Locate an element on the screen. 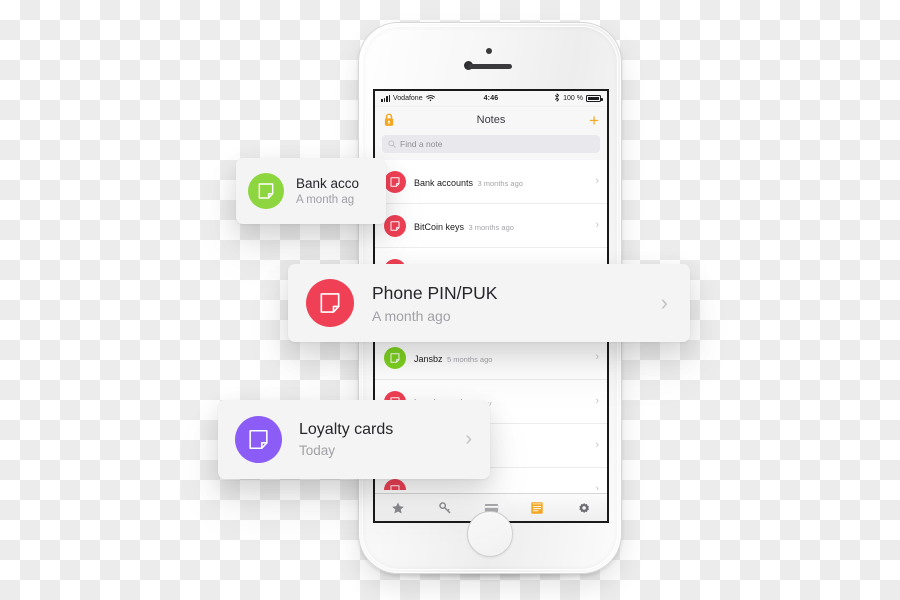 The height and width of the screenshot is (600, 900). search-icon is located at coordinates (392, 144).